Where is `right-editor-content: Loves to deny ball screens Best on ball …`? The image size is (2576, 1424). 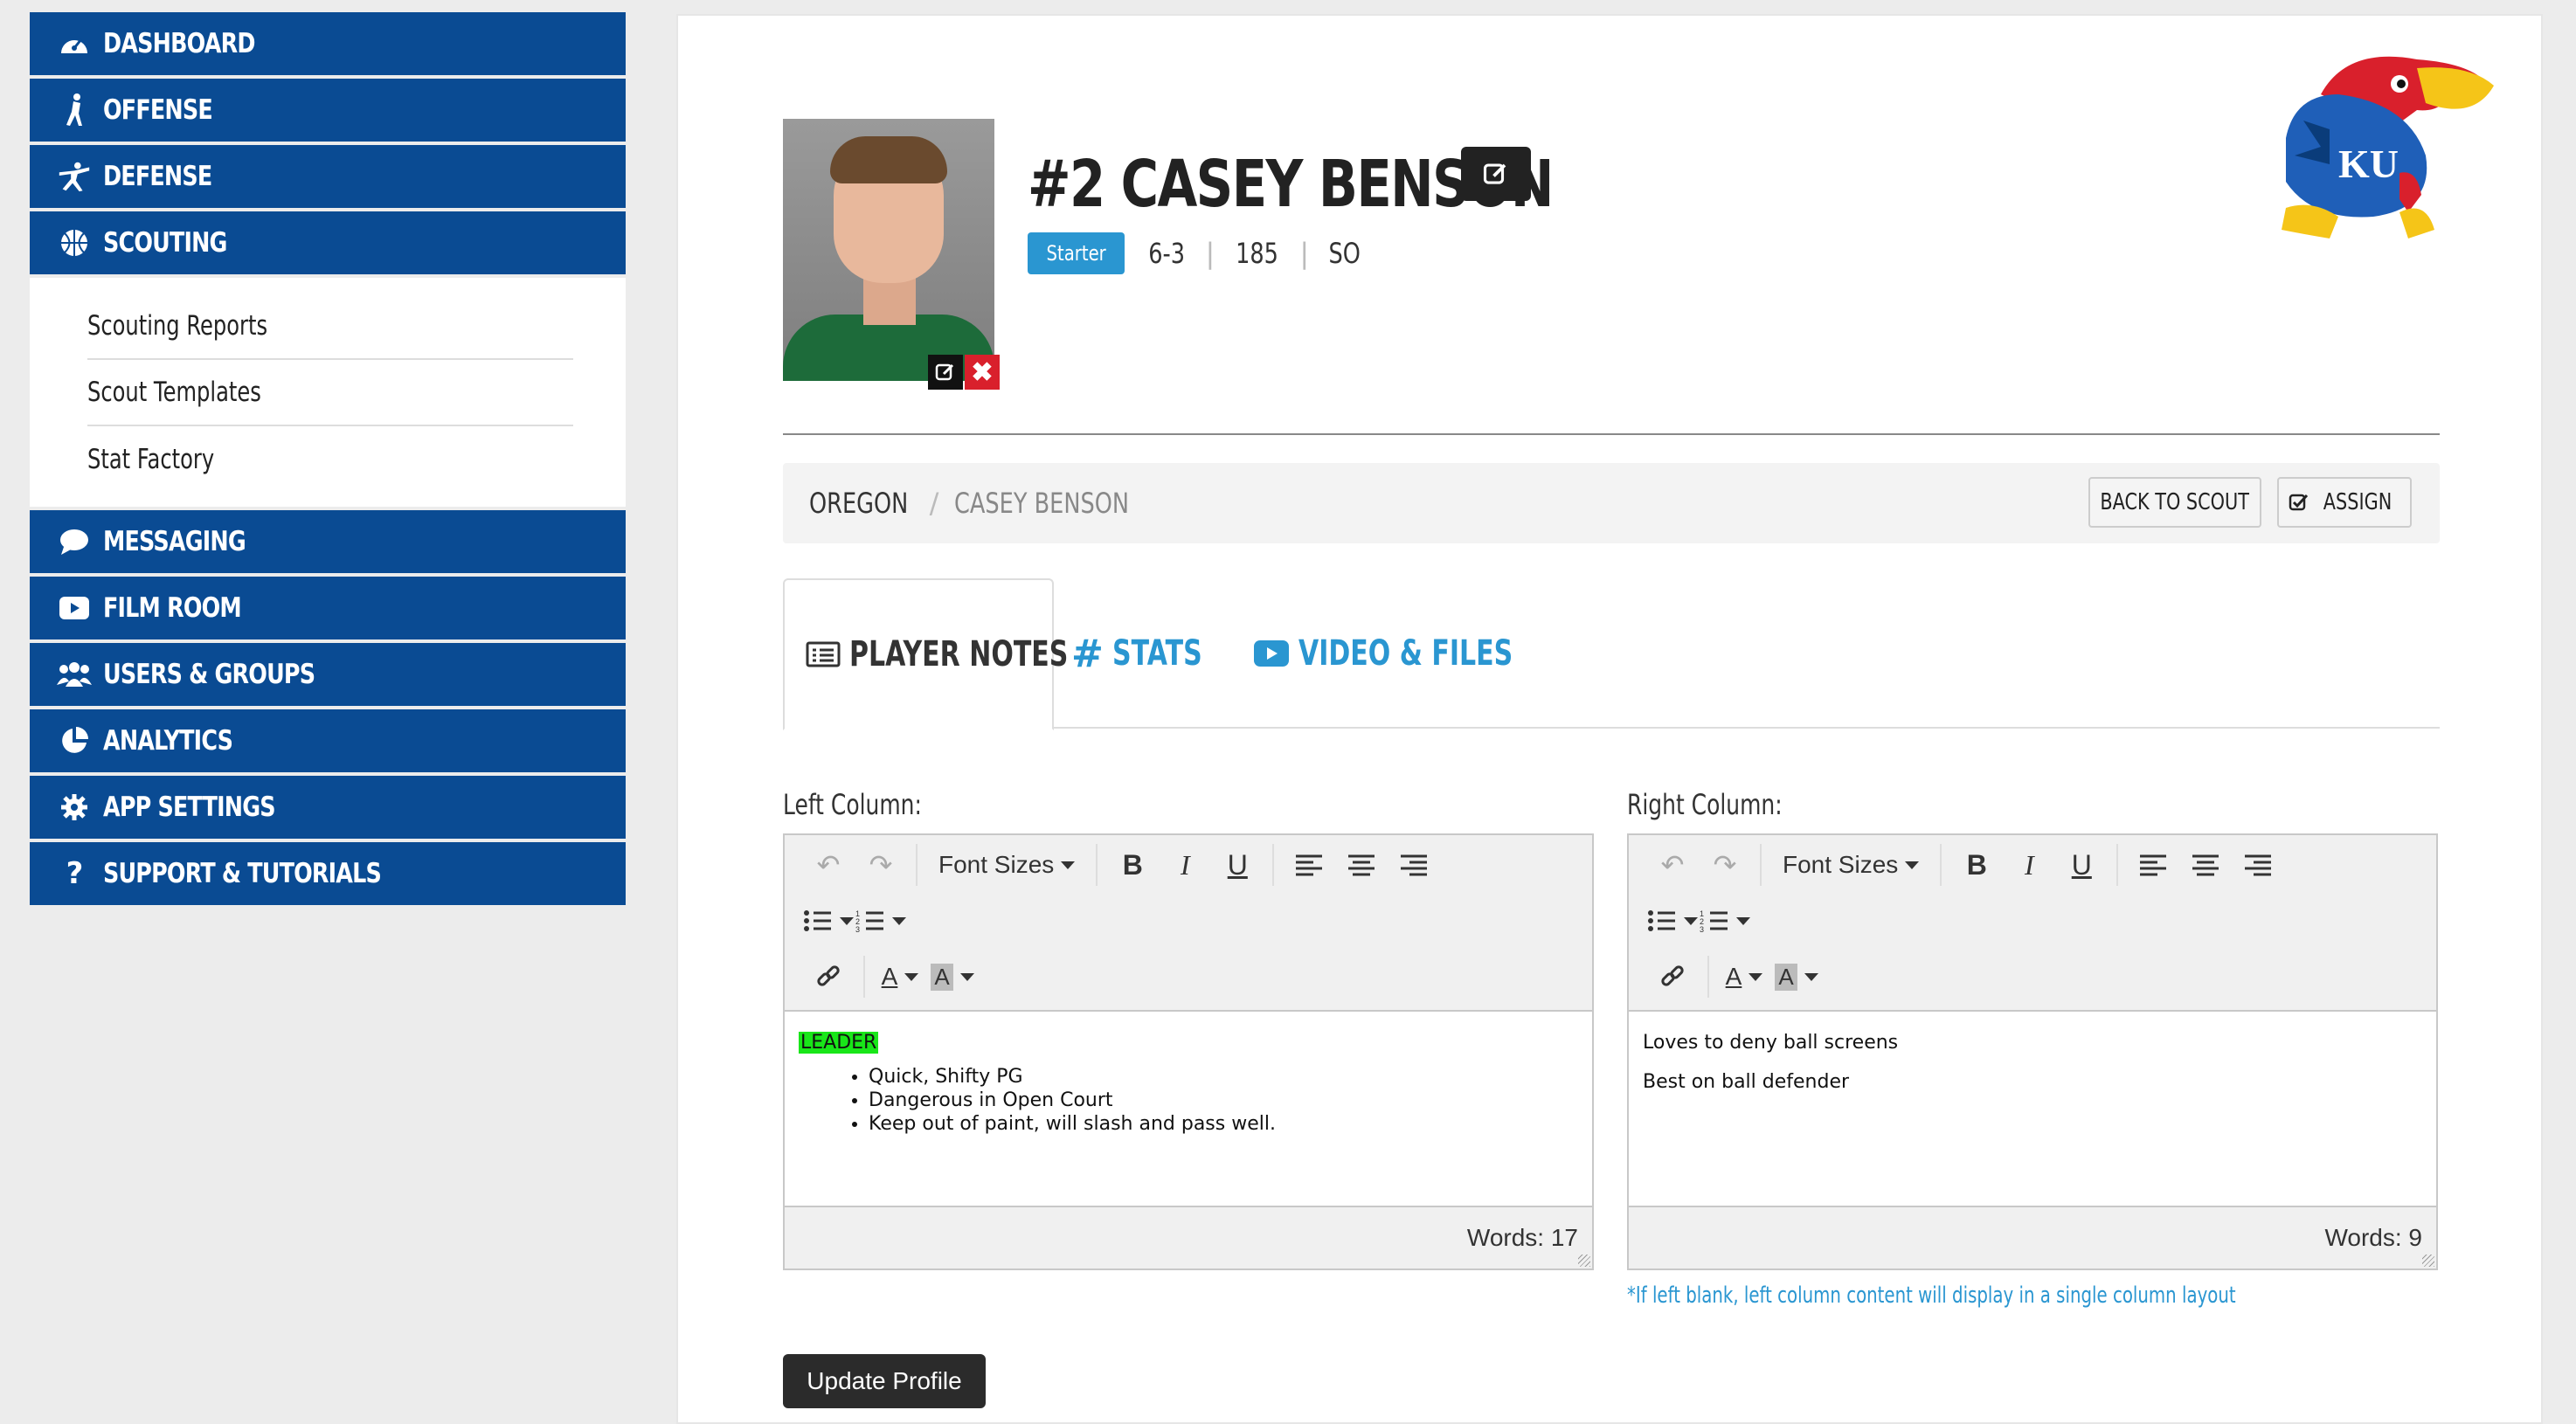 right-editor-content: Loves to deny ball screens Best on ball … is located at coordinates (2032, 1109).